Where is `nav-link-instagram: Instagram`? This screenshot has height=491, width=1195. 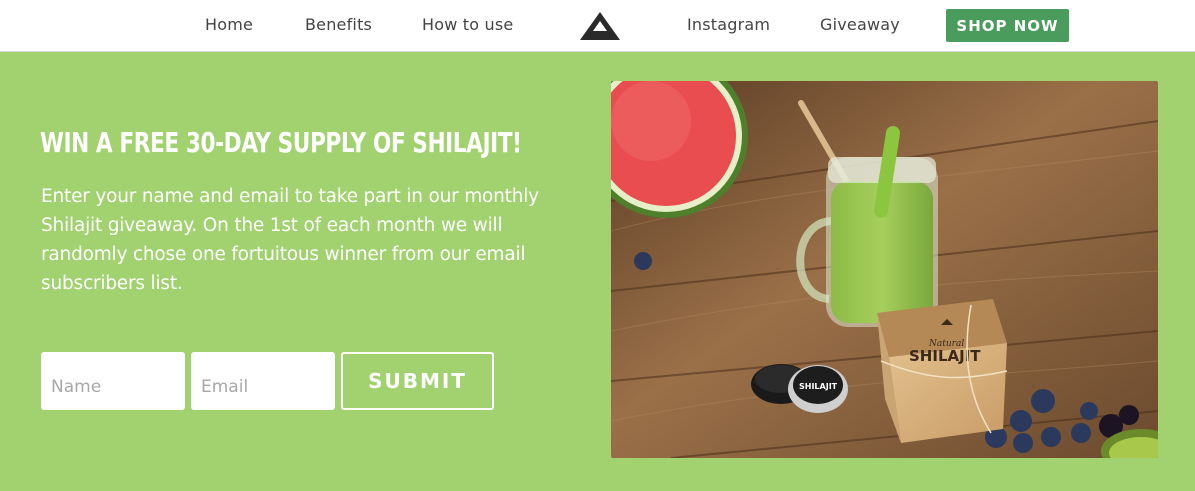
nav-link-instagram: Instagram is located at coordinates (728, 24).